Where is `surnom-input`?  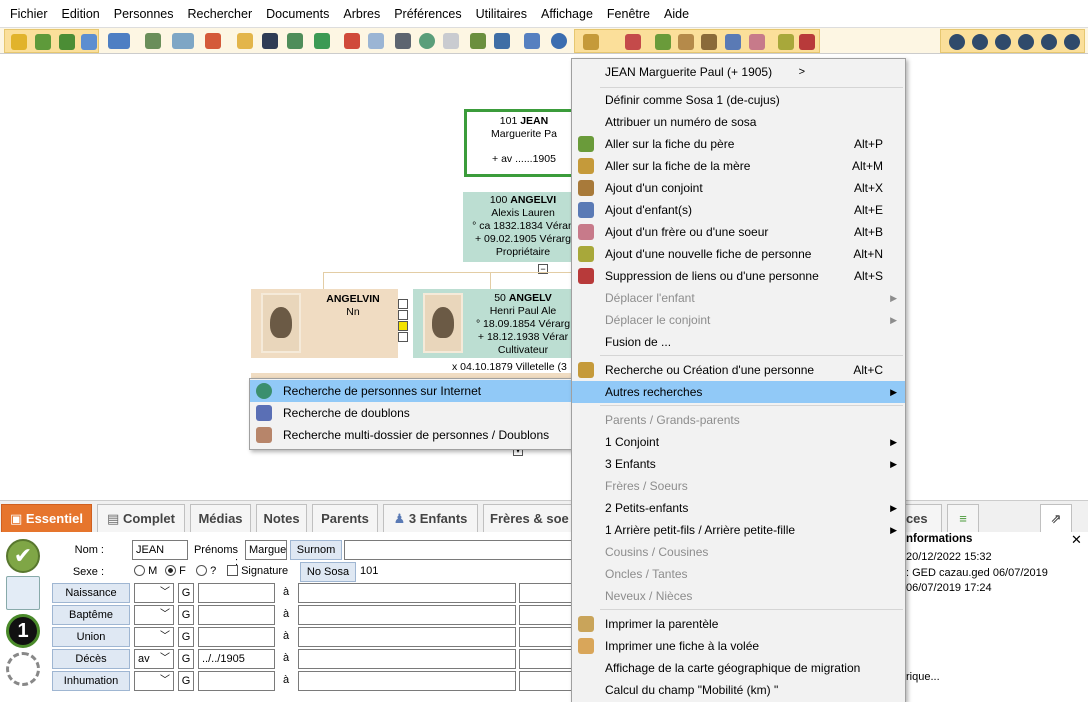
surnom-input is located at coordinates (458, 550).